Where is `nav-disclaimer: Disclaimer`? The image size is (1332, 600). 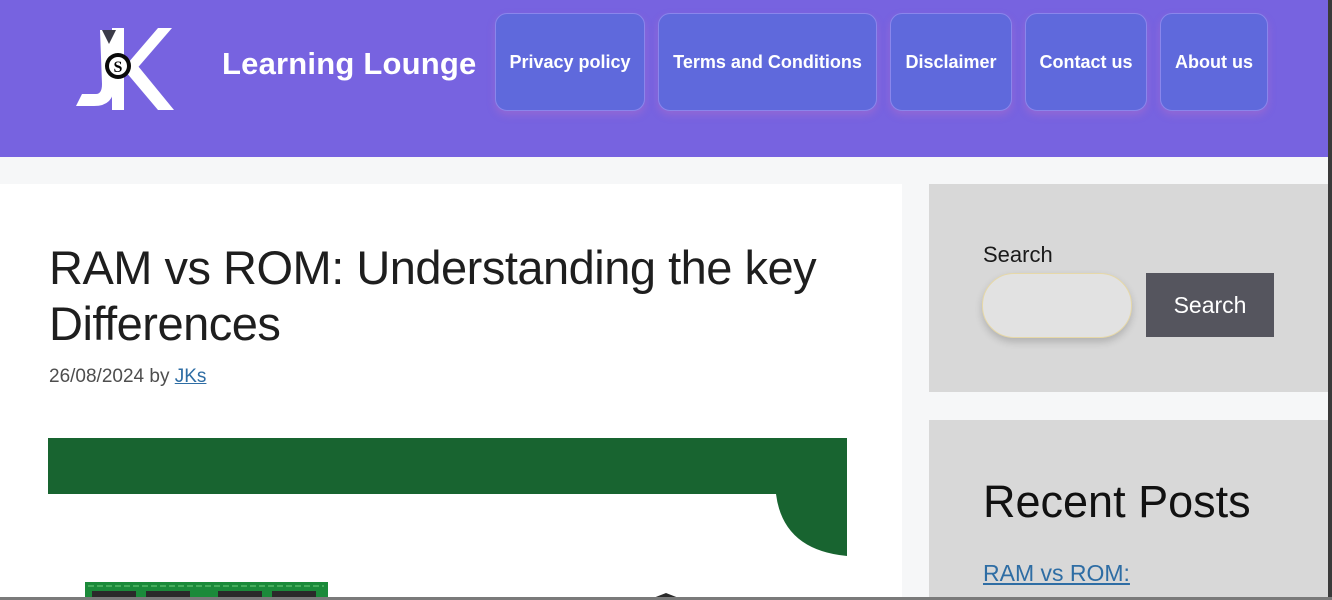 nav-disclaimer: Disclaimer is located at coordinates (951, 62).